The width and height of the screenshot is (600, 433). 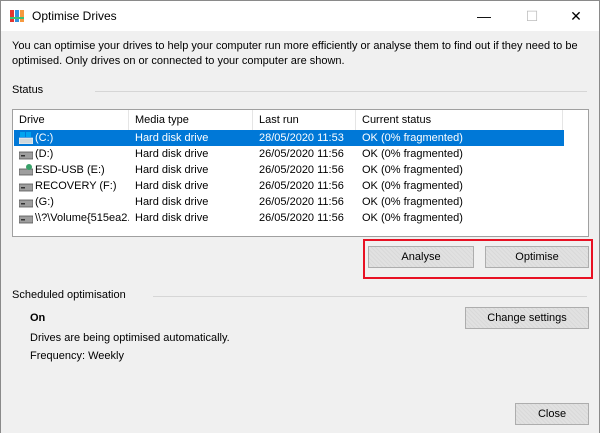 I want to click on minimize-button: —, so click(x=484, y=16).